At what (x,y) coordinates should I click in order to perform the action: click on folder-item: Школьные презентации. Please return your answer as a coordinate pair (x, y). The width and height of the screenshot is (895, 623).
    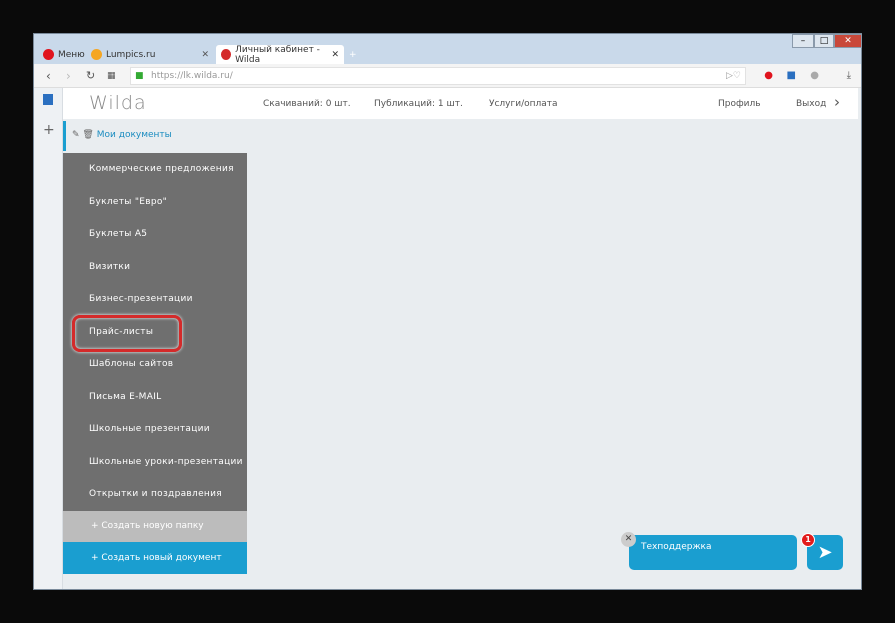
    Looking at the image, I should click on (155, 429).